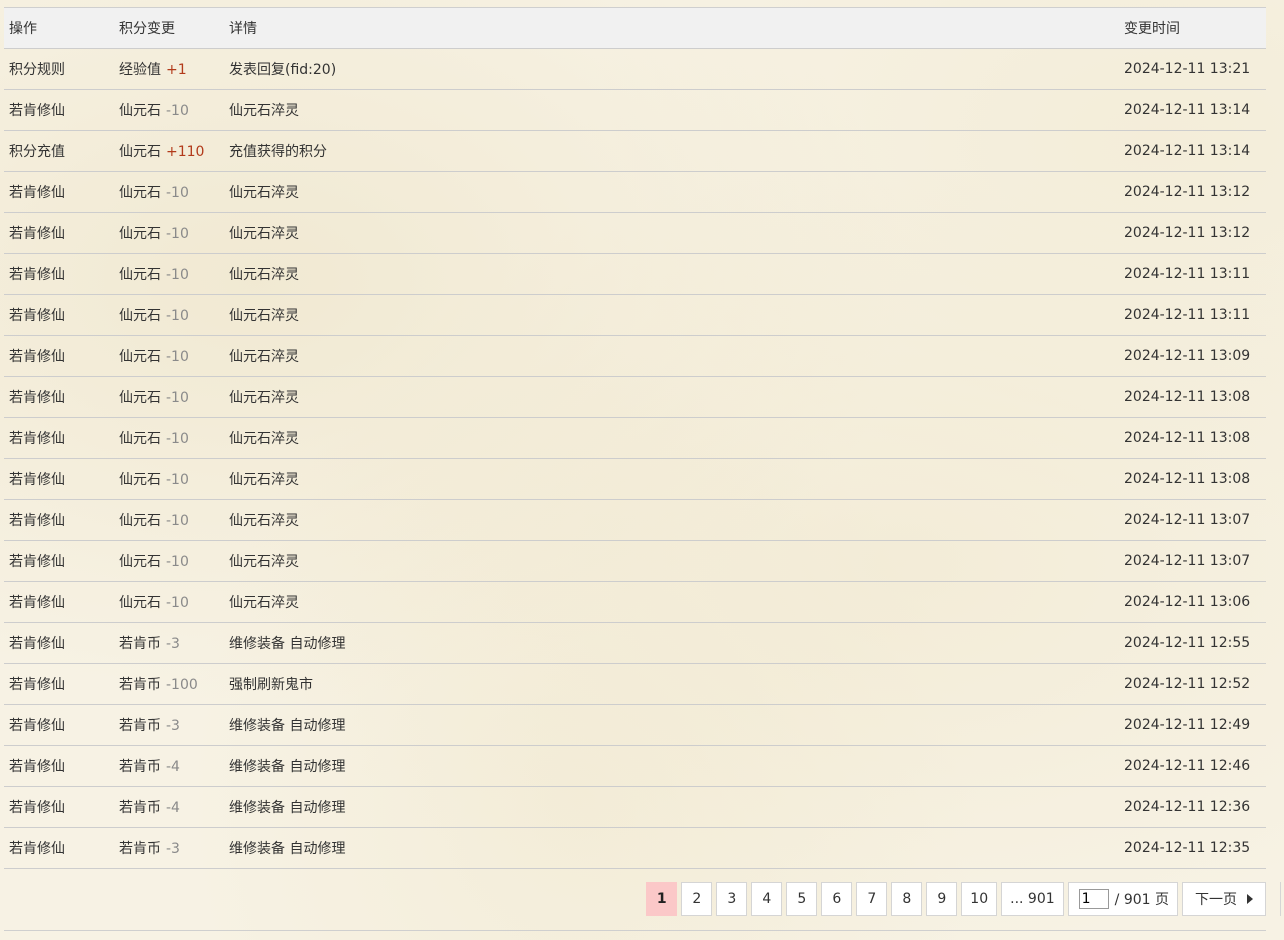 The height and width of the screenshot is (940, 1284). Describe the element at coordinates (173, 808) in the screenshot. I see `credit-amount: -4` at that location.